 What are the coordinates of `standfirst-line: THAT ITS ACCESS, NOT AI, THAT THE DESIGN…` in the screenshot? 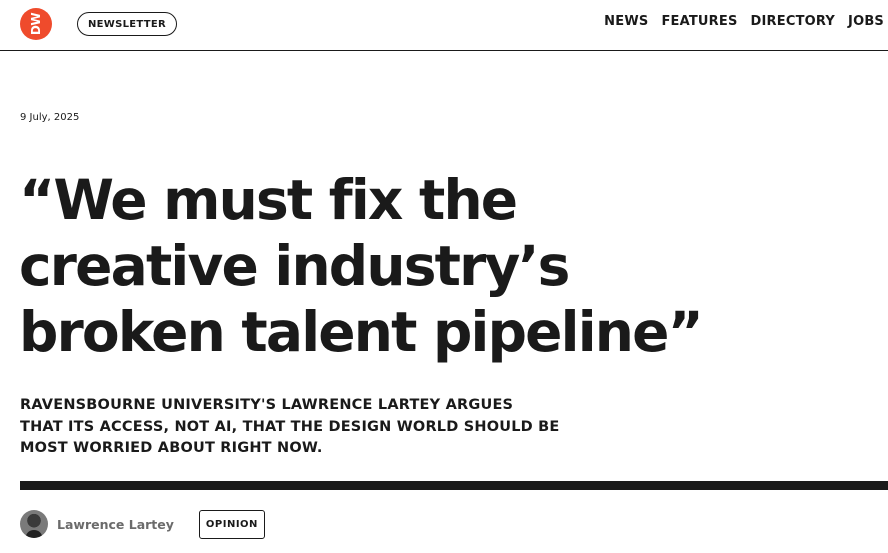 It's located at (290, 426).